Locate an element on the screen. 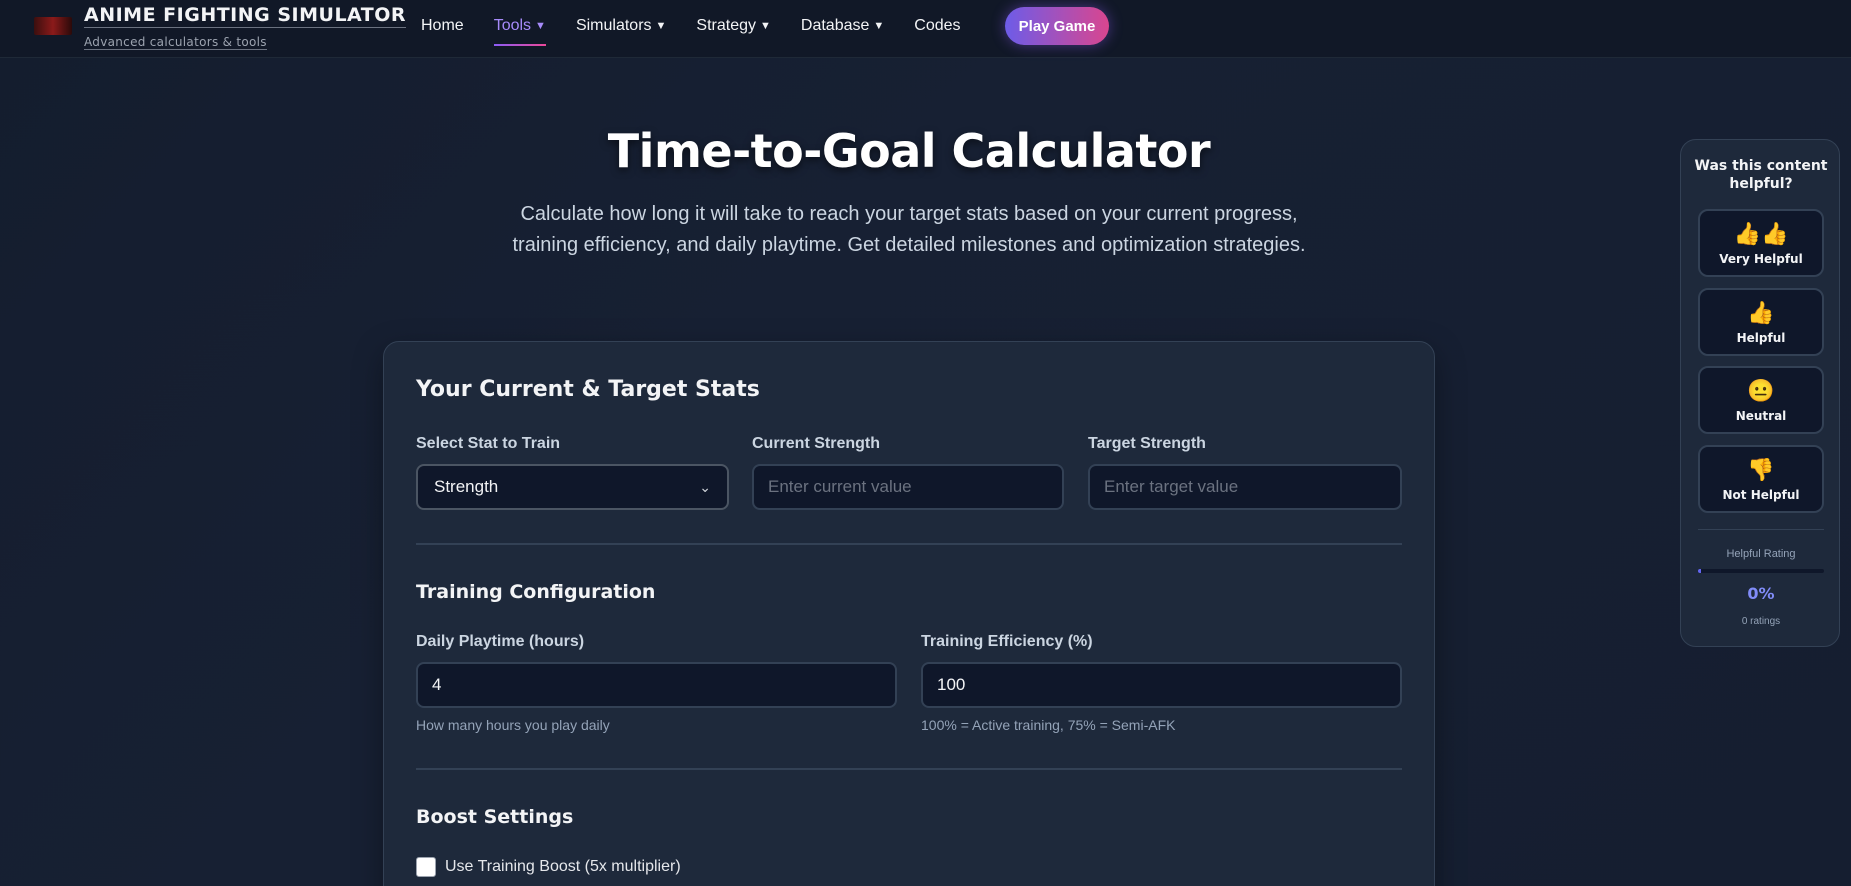 The height and width of the screenshot is (886, 1851). nav-tools-label: Tools is located at coordinates (512, 25).